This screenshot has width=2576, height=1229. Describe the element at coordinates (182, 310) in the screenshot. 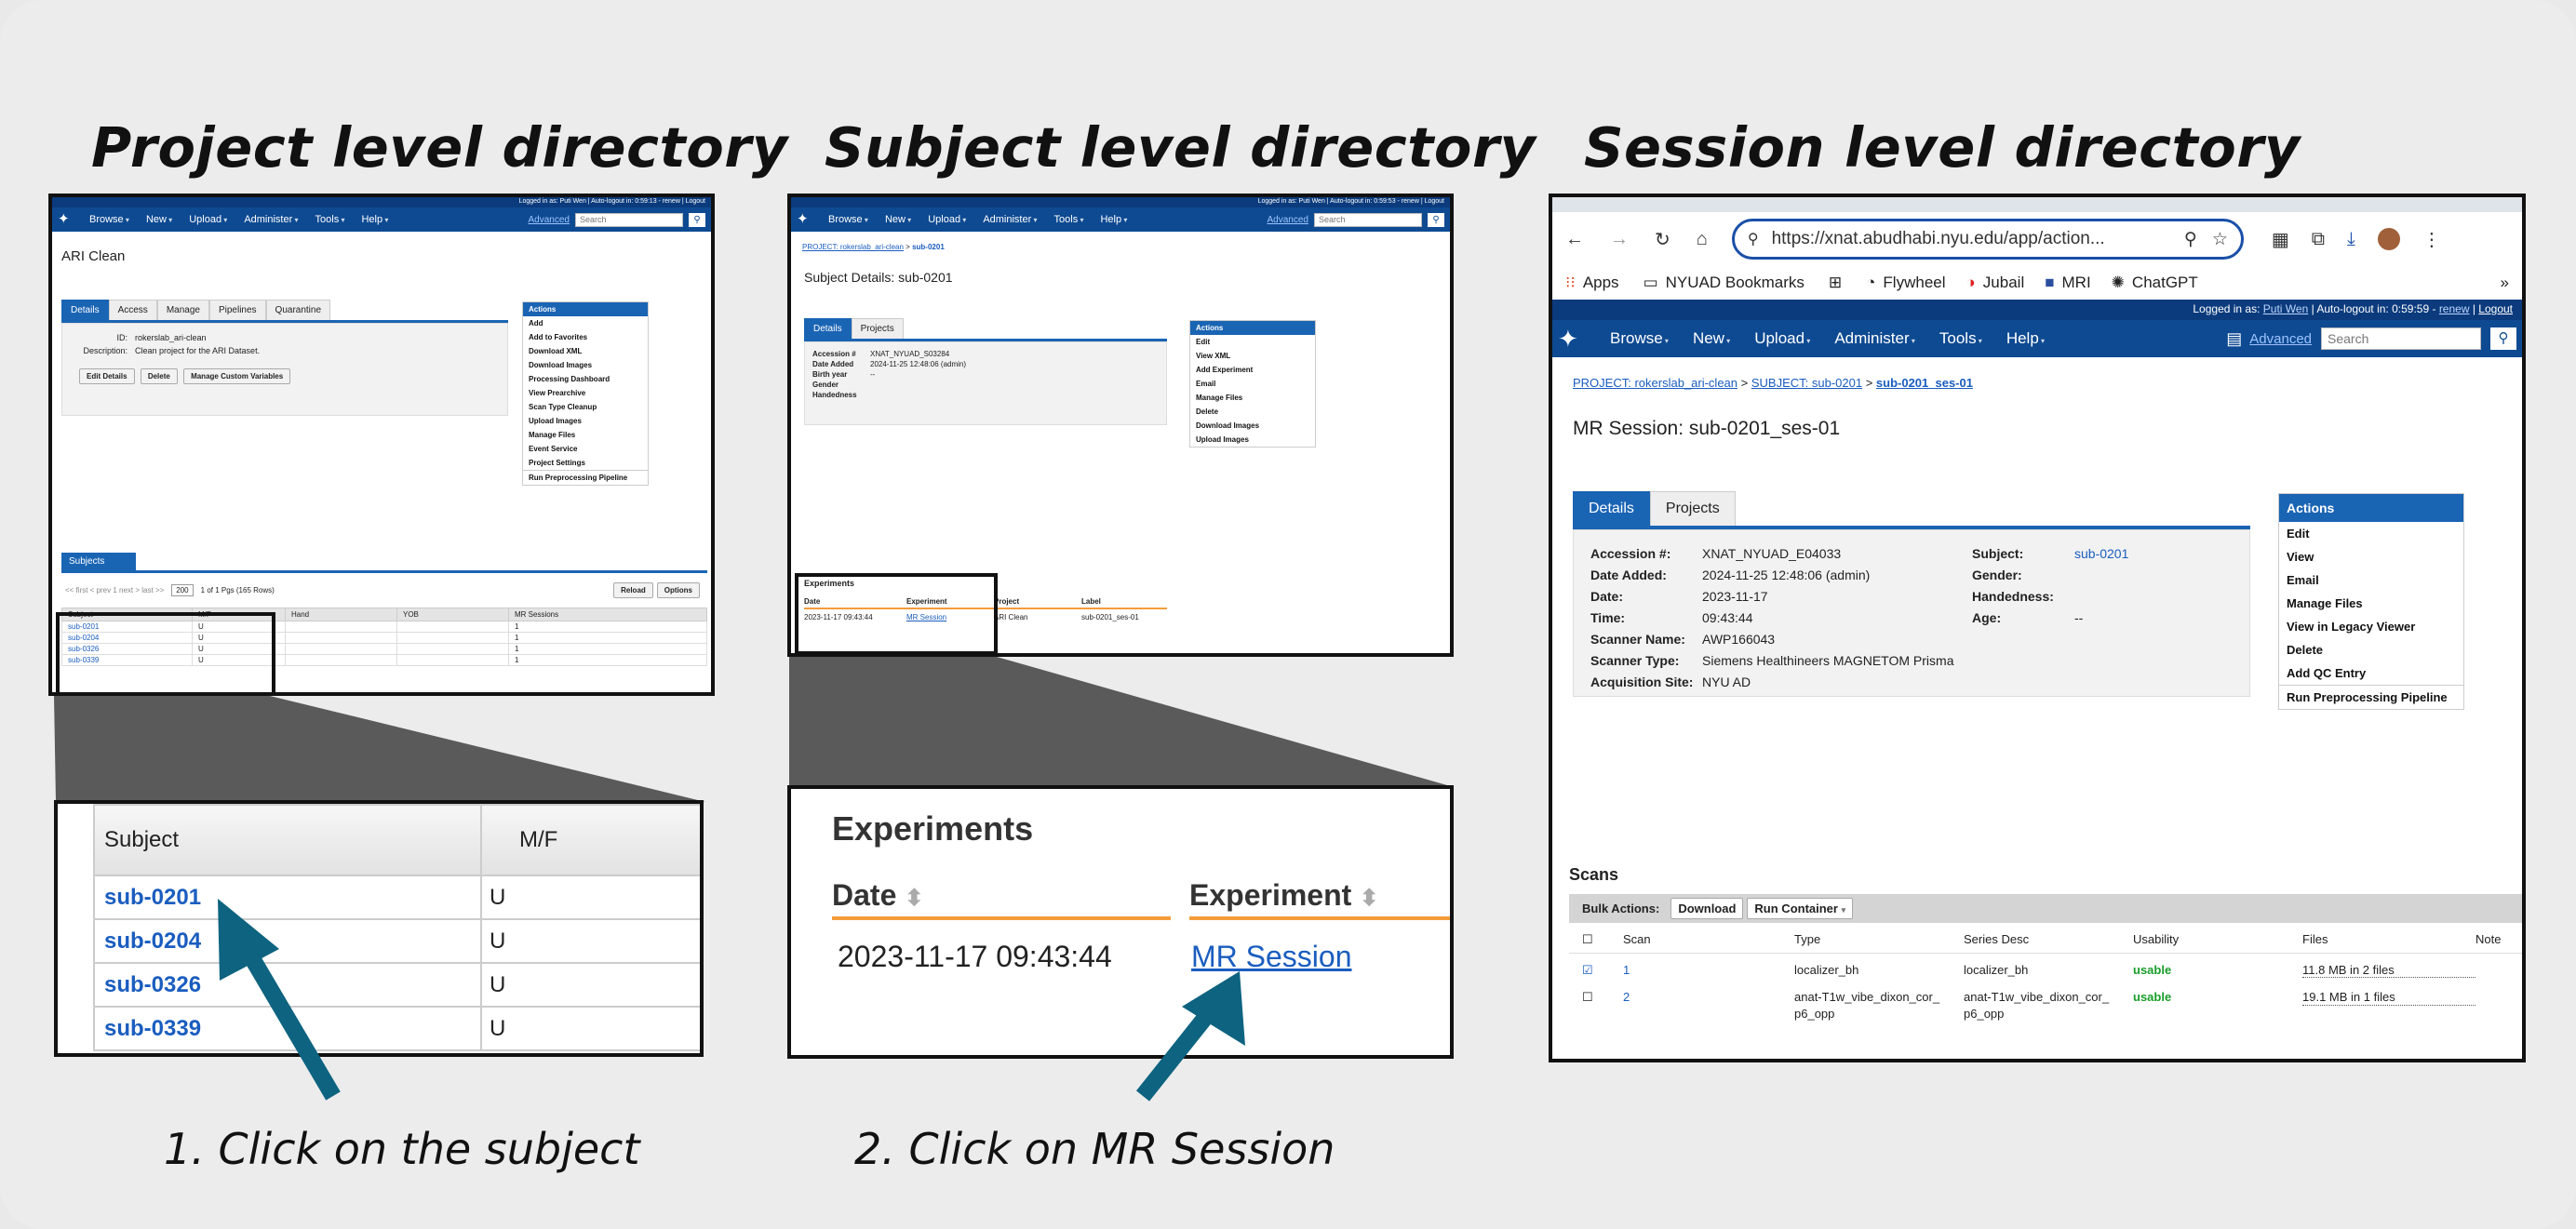

I see `tab-manage: Manage` at that location.